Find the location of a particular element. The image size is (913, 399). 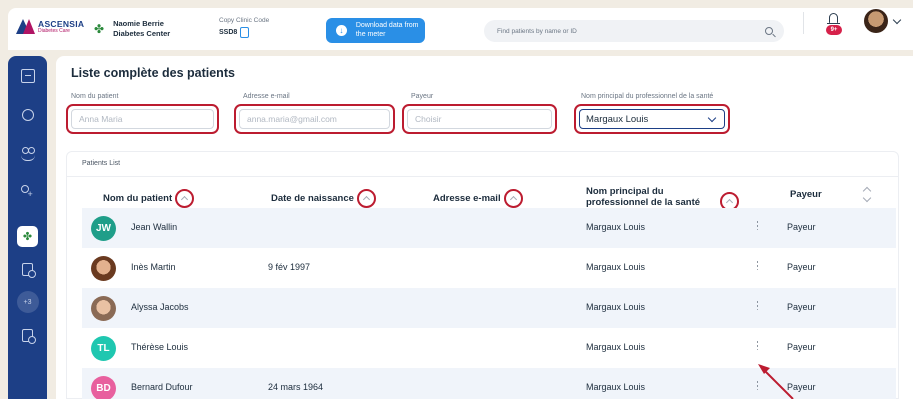

email-label: Adresse e-mail is located at coordinates (266, 96).